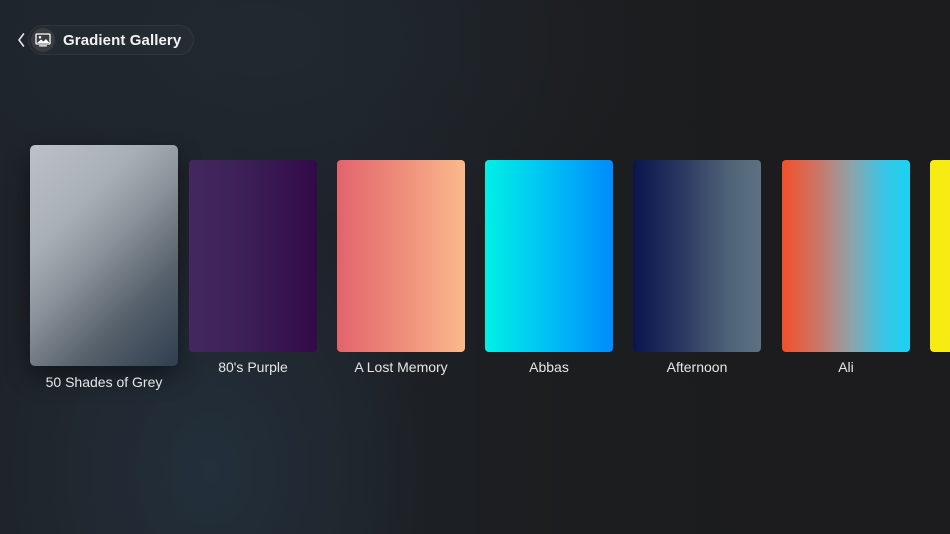 Image resolution: width=950 pixels, height=534 pixels. What do you see at coordinates (401, 367) in the screenshot?
I see `gradient-card-label: A Lost Memory` at bounding box center [401, 367].